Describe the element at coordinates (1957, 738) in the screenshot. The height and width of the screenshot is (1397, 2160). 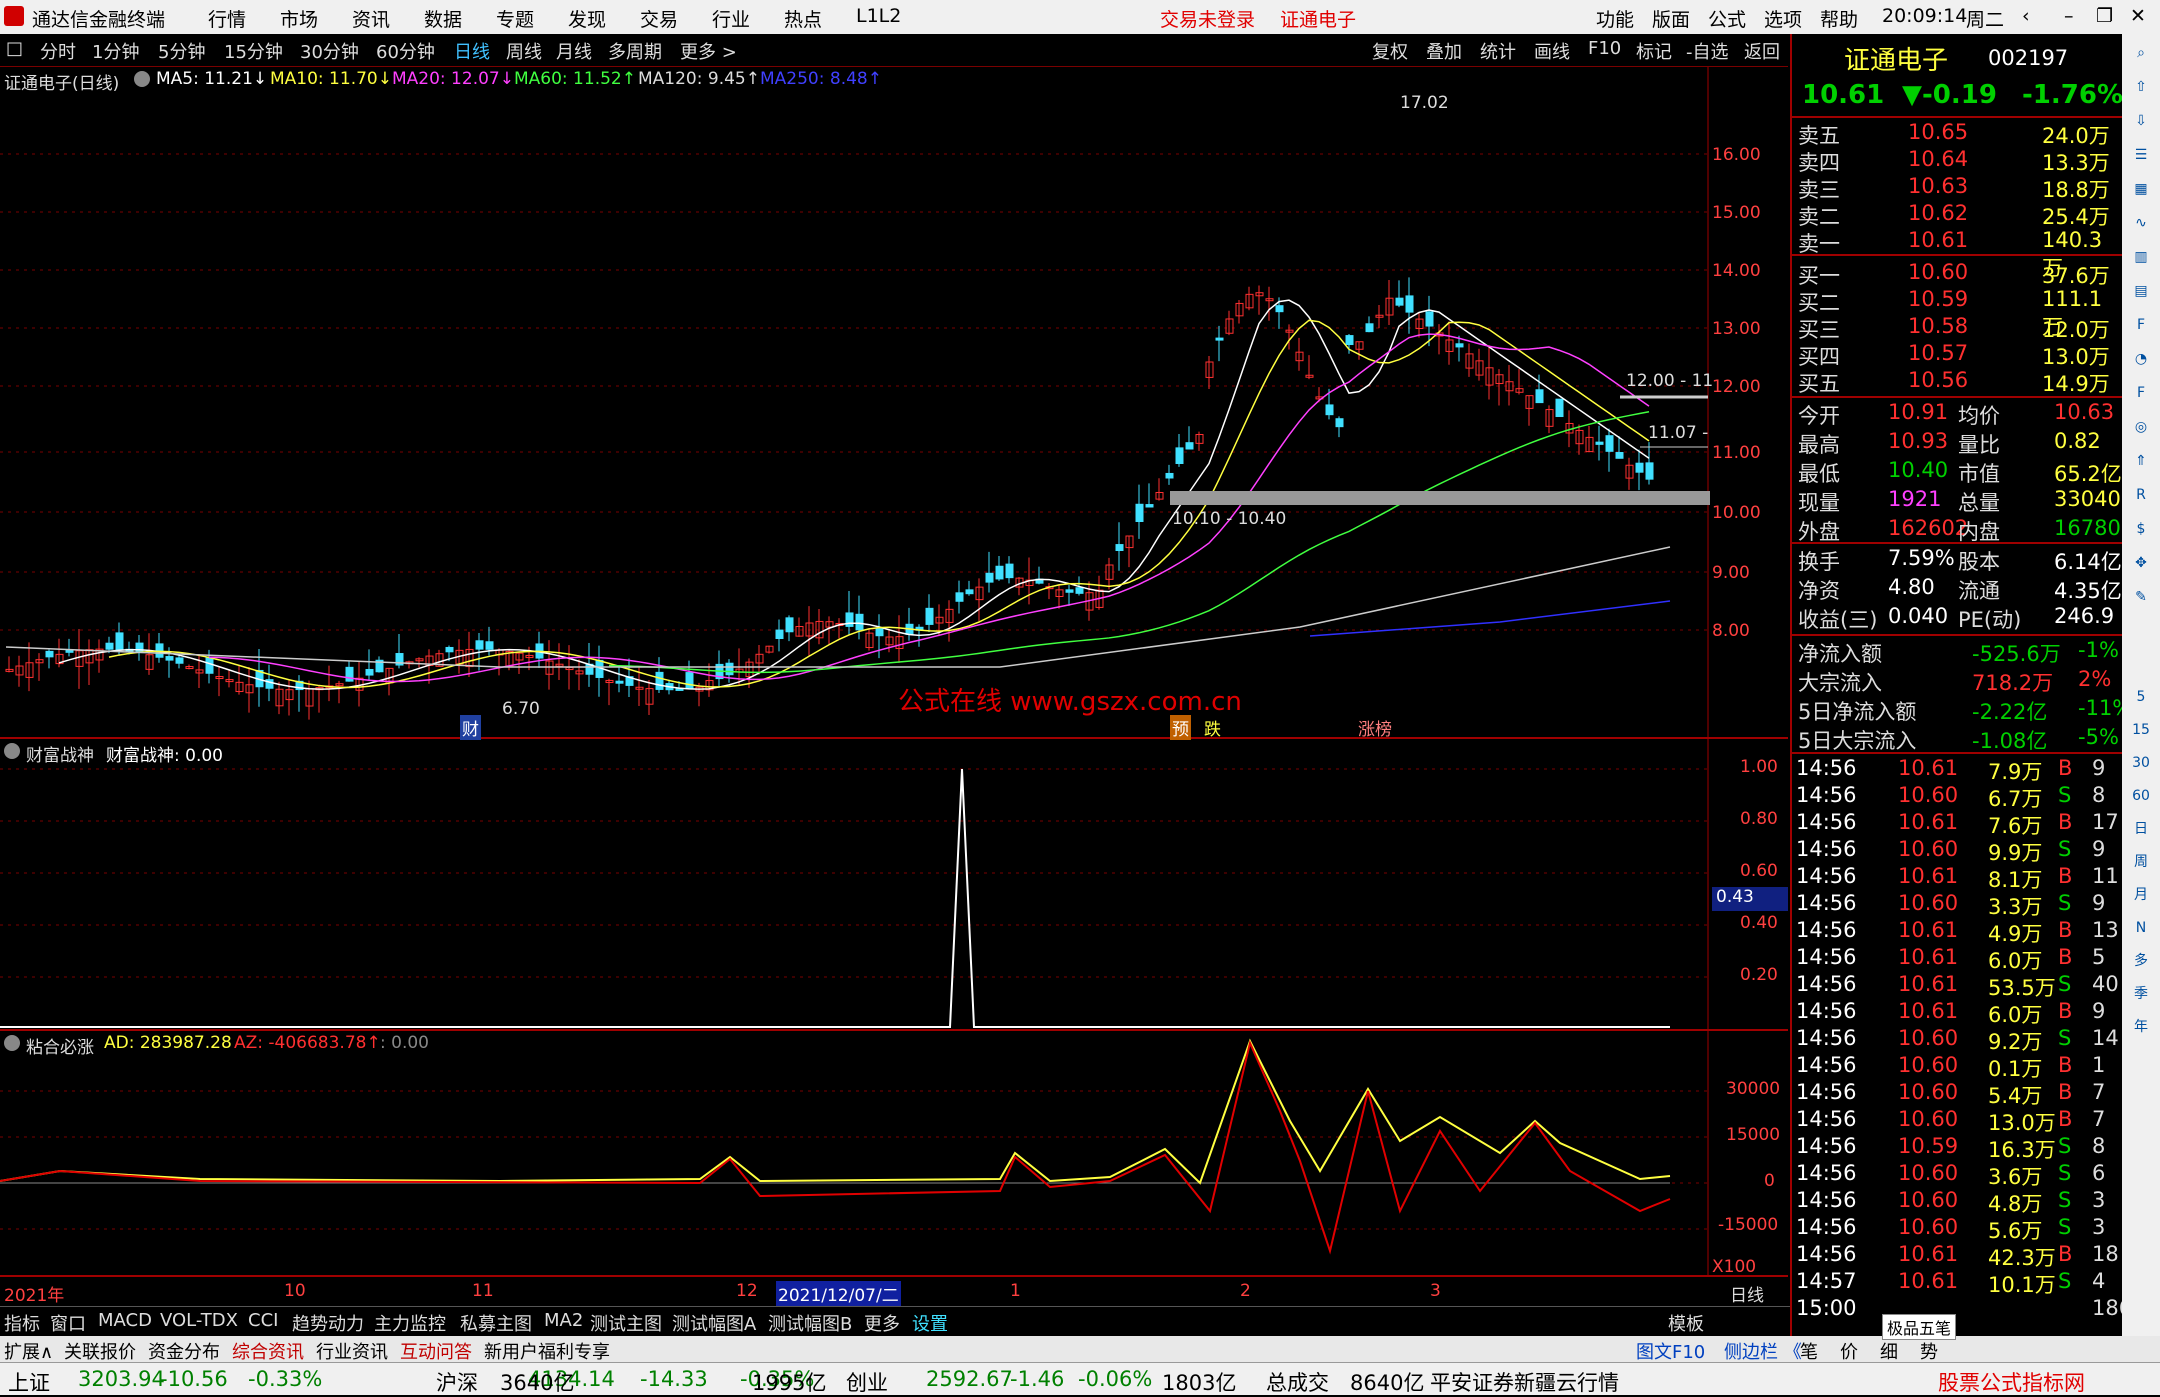
I see `flow-row: 5日大宗流入 -1.08亿 -5%` at that location.